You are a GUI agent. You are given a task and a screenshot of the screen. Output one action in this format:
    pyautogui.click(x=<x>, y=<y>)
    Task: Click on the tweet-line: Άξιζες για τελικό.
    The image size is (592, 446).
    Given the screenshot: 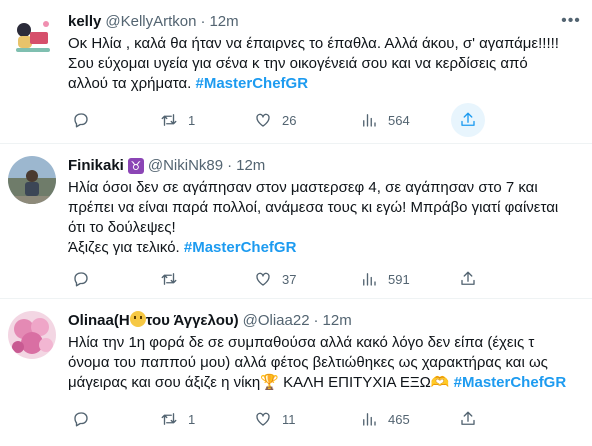 What is the action you would take?
    pyautogui.click(x=126, y=247)
    